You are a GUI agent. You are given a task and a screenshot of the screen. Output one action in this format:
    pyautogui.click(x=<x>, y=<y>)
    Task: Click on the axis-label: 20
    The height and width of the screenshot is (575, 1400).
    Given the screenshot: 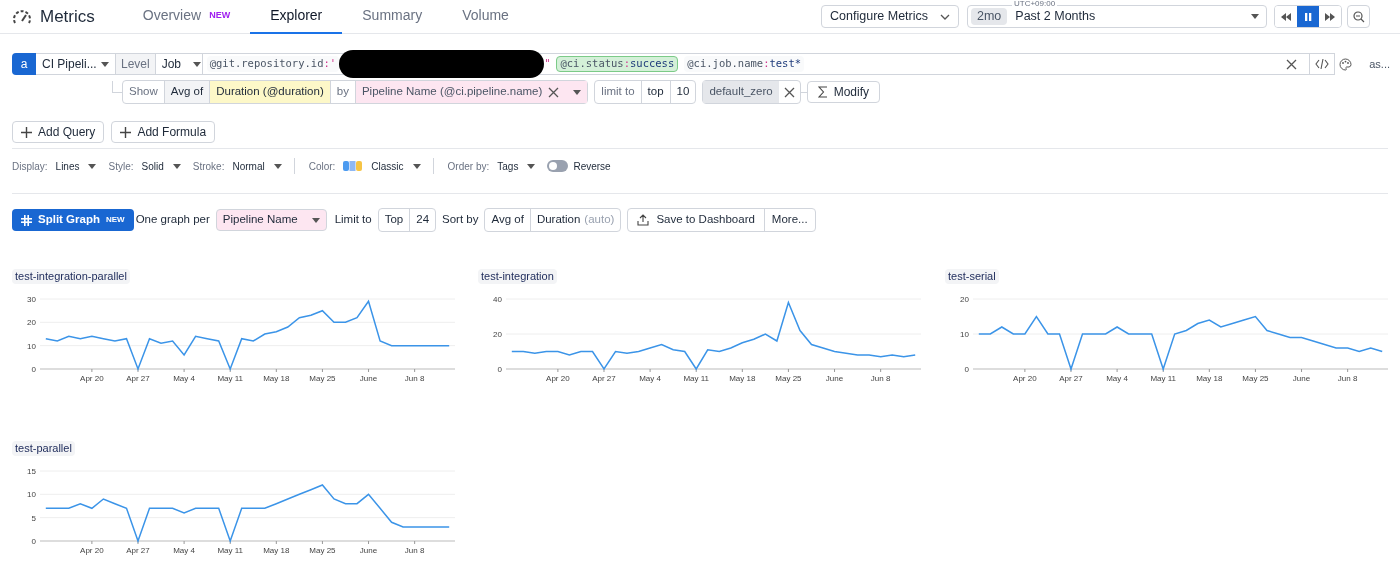 What is the action you would take?
    pyautogui.click(x=31, y=323)
    